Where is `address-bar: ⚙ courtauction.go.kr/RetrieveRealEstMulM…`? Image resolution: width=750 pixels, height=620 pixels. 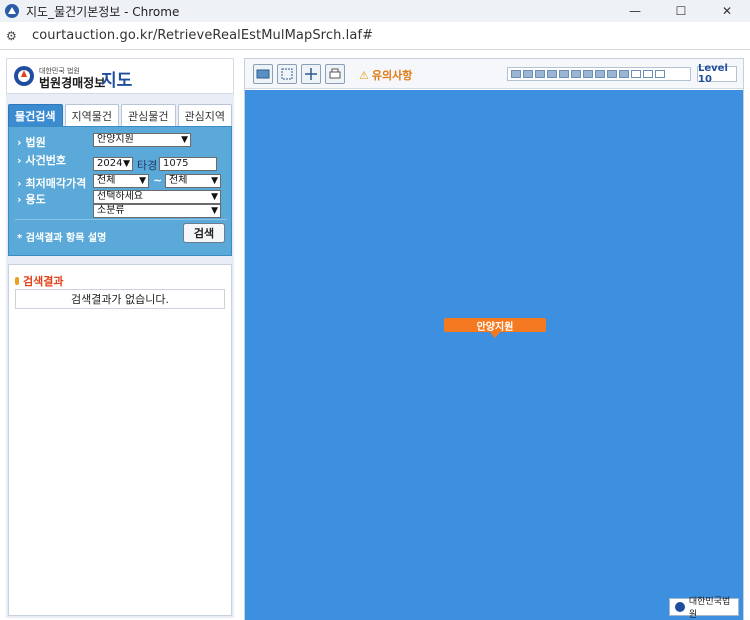
address-bar: ⚙ courtauction.go.kr/RetrieveRealEstMulM… is located at coordinates (375, 36).